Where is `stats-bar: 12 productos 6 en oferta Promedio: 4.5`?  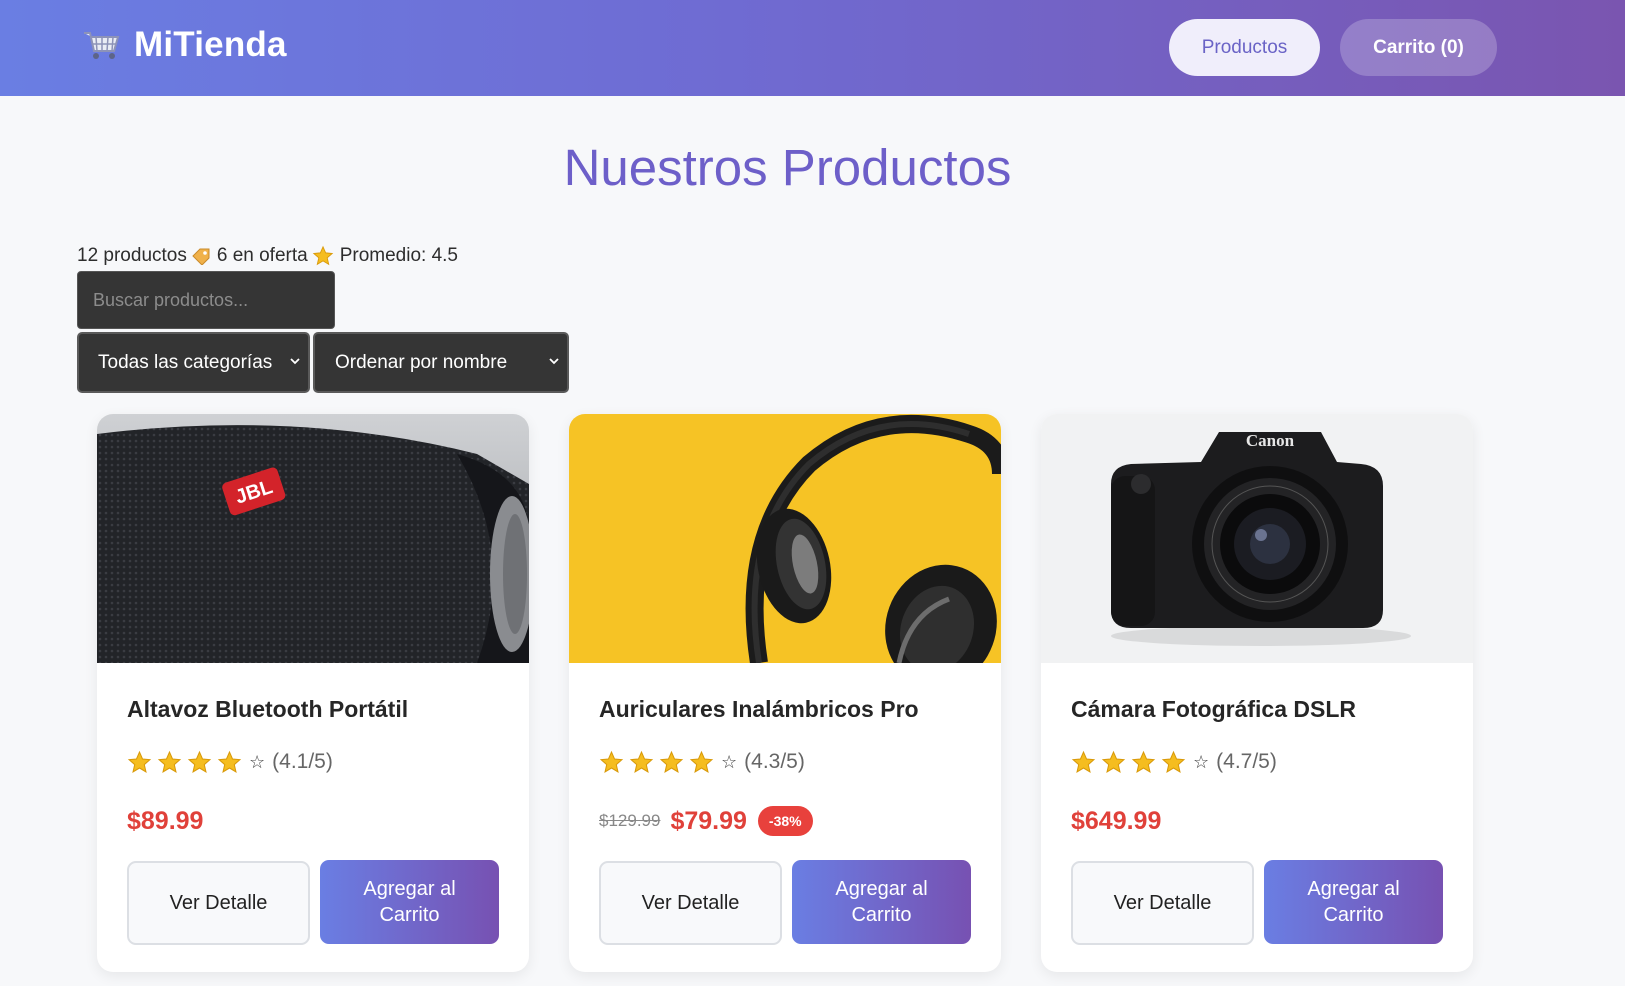
stats-bar: 12 productos 6 en oferta Promedio: 4.5 is located at coordinates (267, 256).